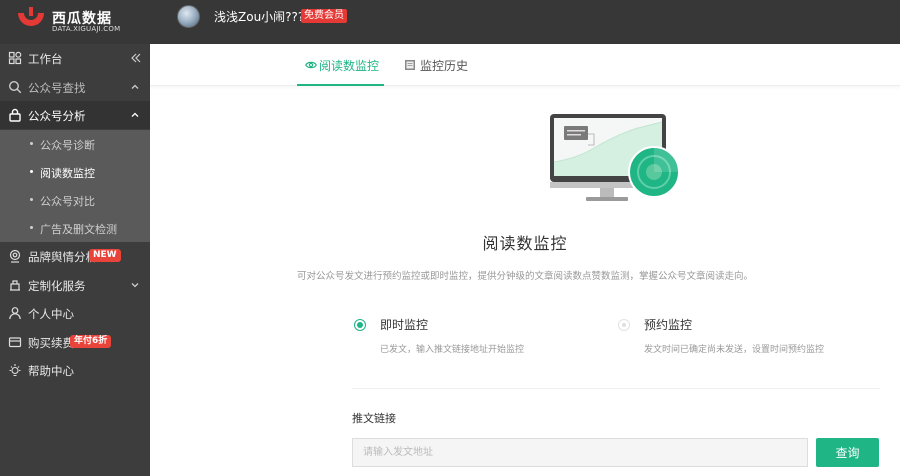 The height and width of the screenshot is (476, 900). Describe the element at coordinates (62, 257) in the screenshot. I see `sidebar-item-label: 品牌舆情分析` at that location.